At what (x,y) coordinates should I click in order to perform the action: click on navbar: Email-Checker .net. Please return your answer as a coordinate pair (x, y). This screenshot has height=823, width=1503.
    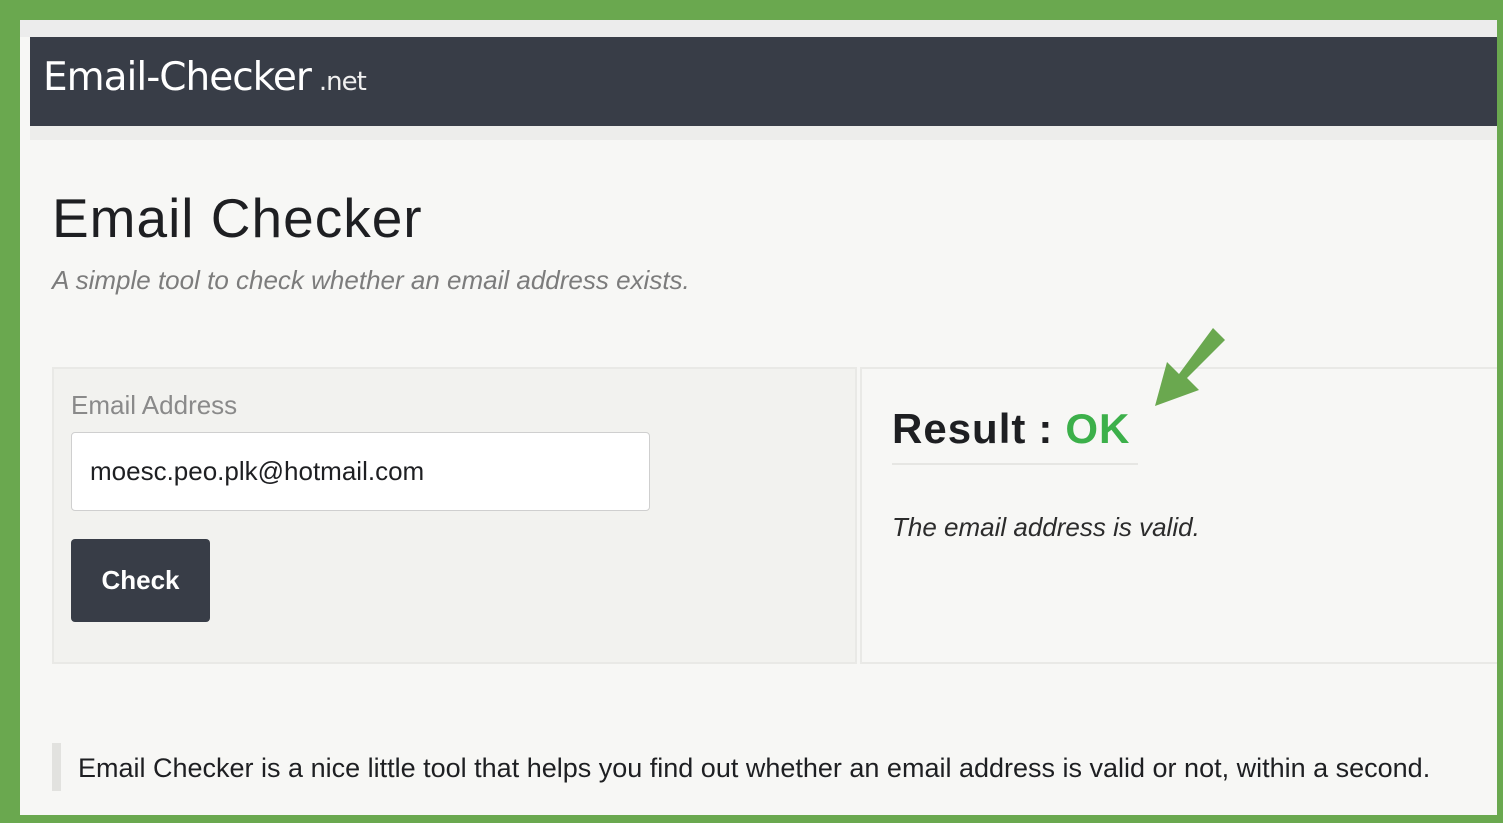
    Looking at the image, I should click on (763, 81).